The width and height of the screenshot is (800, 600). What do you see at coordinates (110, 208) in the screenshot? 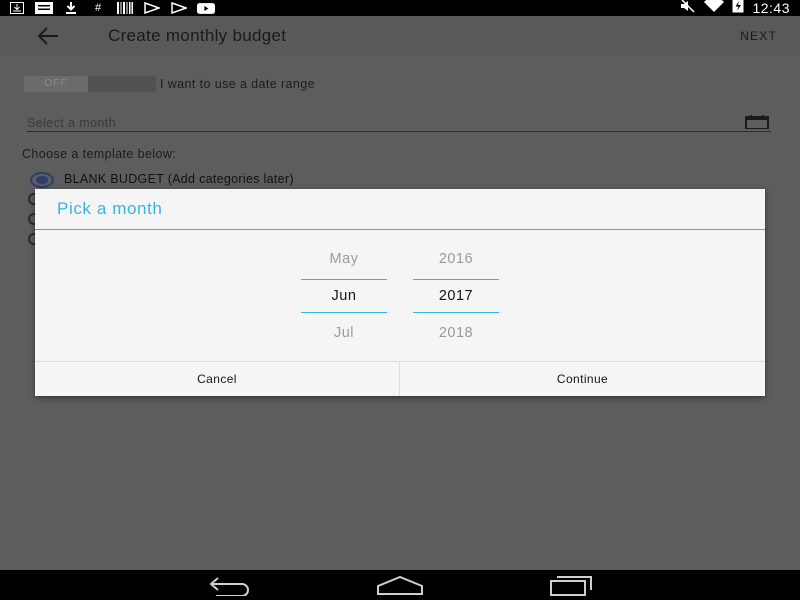
I see `dialog-title: Pick a month` at bounding box center [110, 208].